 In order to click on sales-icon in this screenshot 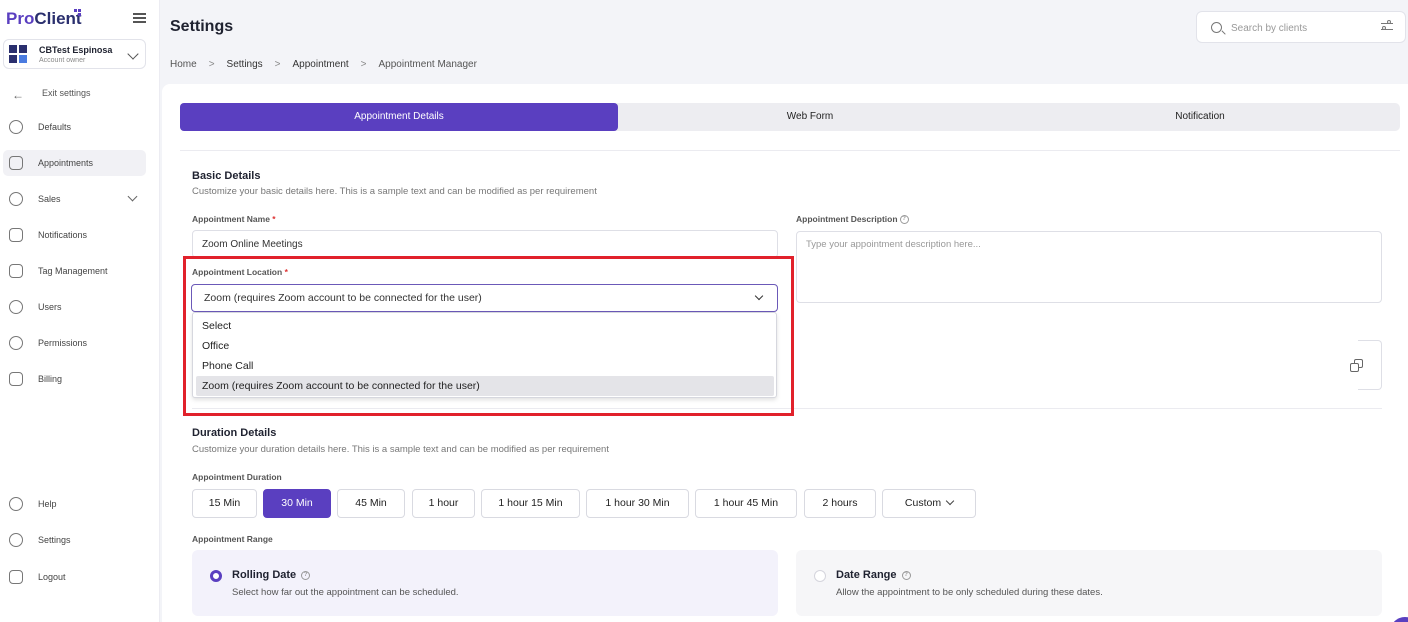, I will do `click(16, 199)`.